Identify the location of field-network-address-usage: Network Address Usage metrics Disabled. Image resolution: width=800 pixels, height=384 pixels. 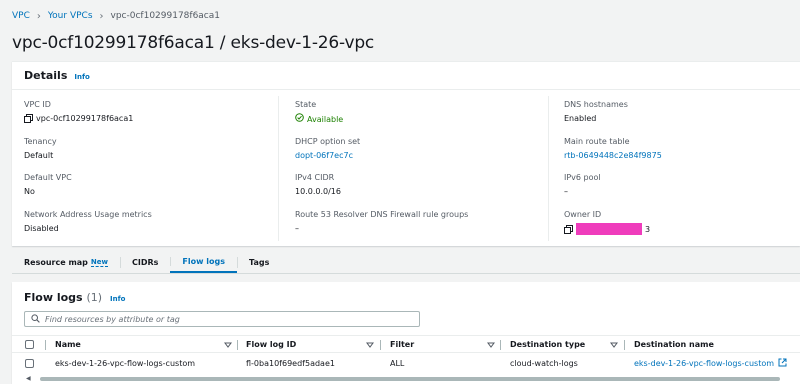
(88, 221).